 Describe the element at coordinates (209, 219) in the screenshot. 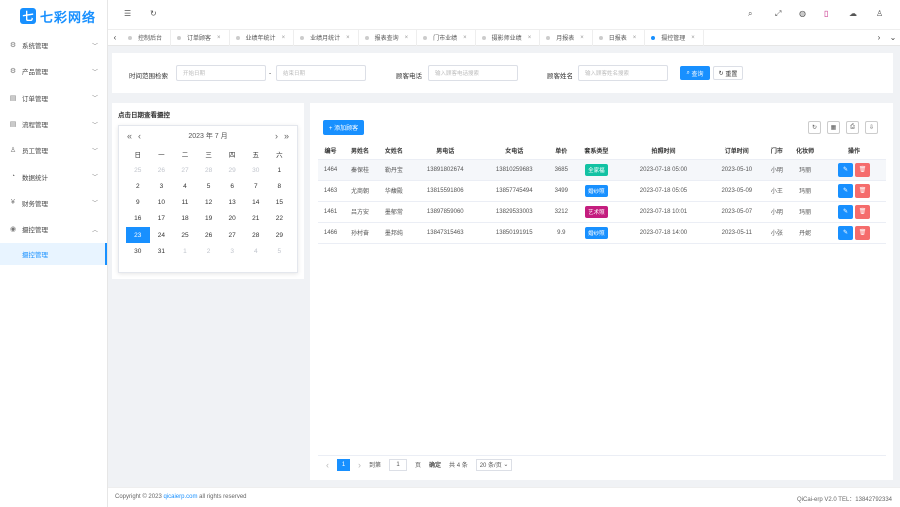

I see `calendar-day: 19` at that location.